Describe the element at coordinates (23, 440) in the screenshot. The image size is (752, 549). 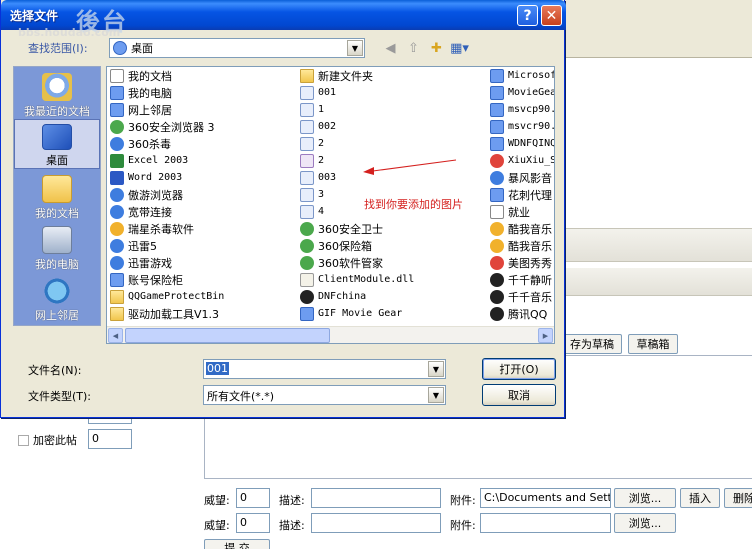
I see `encrypt-checkbox` at that location.